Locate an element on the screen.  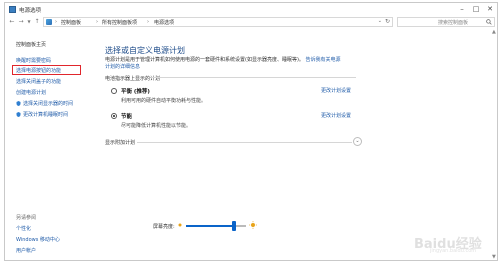
expand-chevron-icon: ⌄ is located at coordinates (357, 141).